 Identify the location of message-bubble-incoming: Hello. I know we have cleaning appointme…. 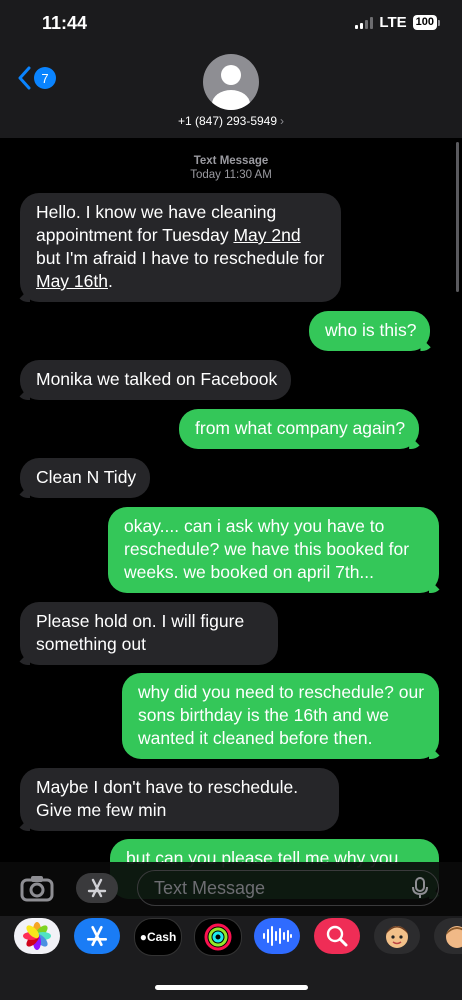
(180, 247).